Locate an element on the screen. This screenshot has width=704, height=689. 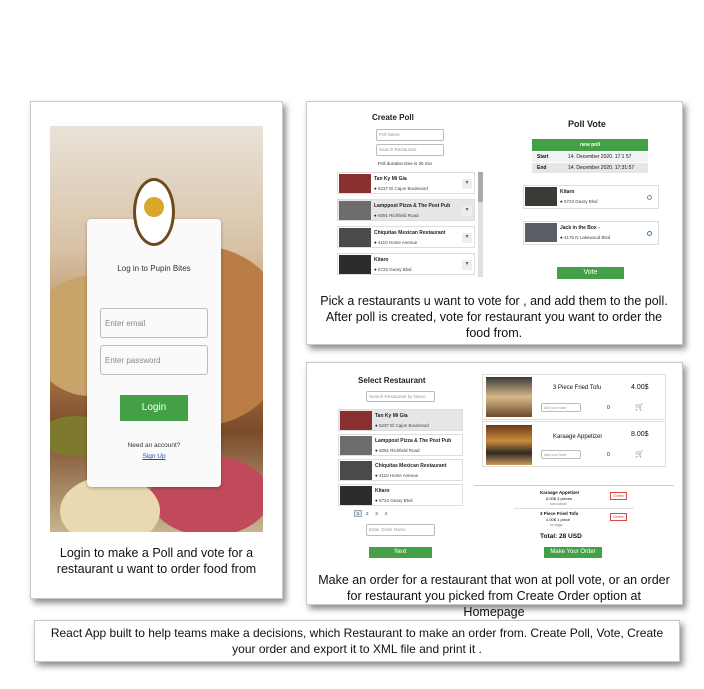
candidate-name: Kitaro is located at coordinates (567, 192).